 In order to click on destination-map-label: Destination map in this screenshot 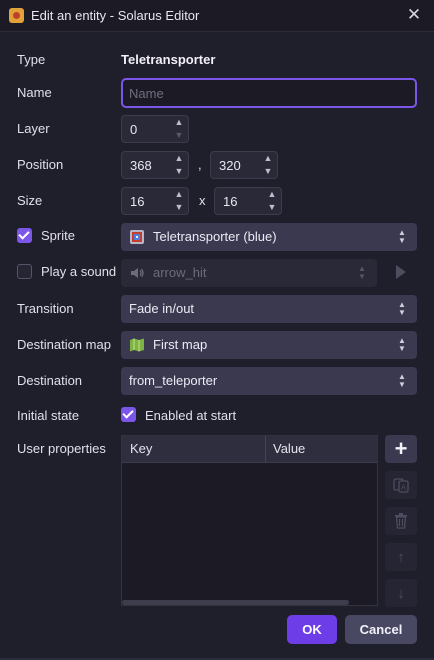, I will do `click(64, 344)`.